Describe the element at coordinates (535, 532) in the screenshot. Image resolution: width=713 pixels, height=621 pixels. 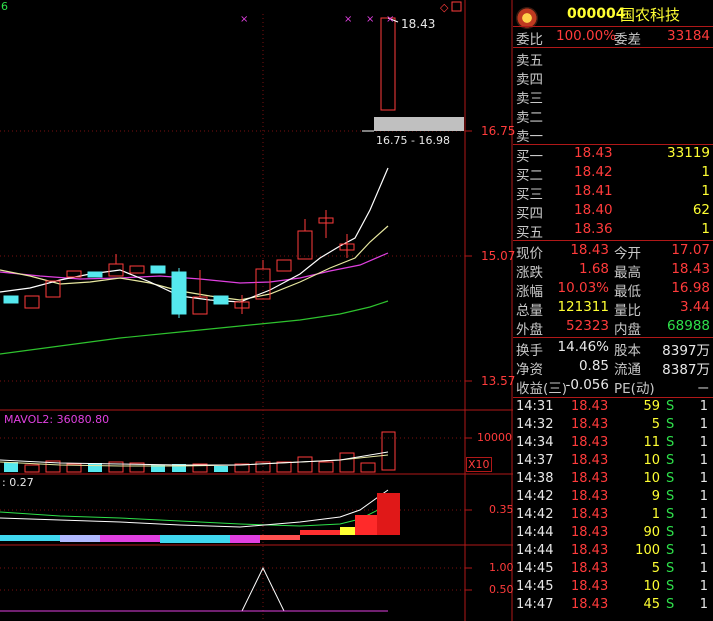
I see `tick-time: 14:44` at that location.